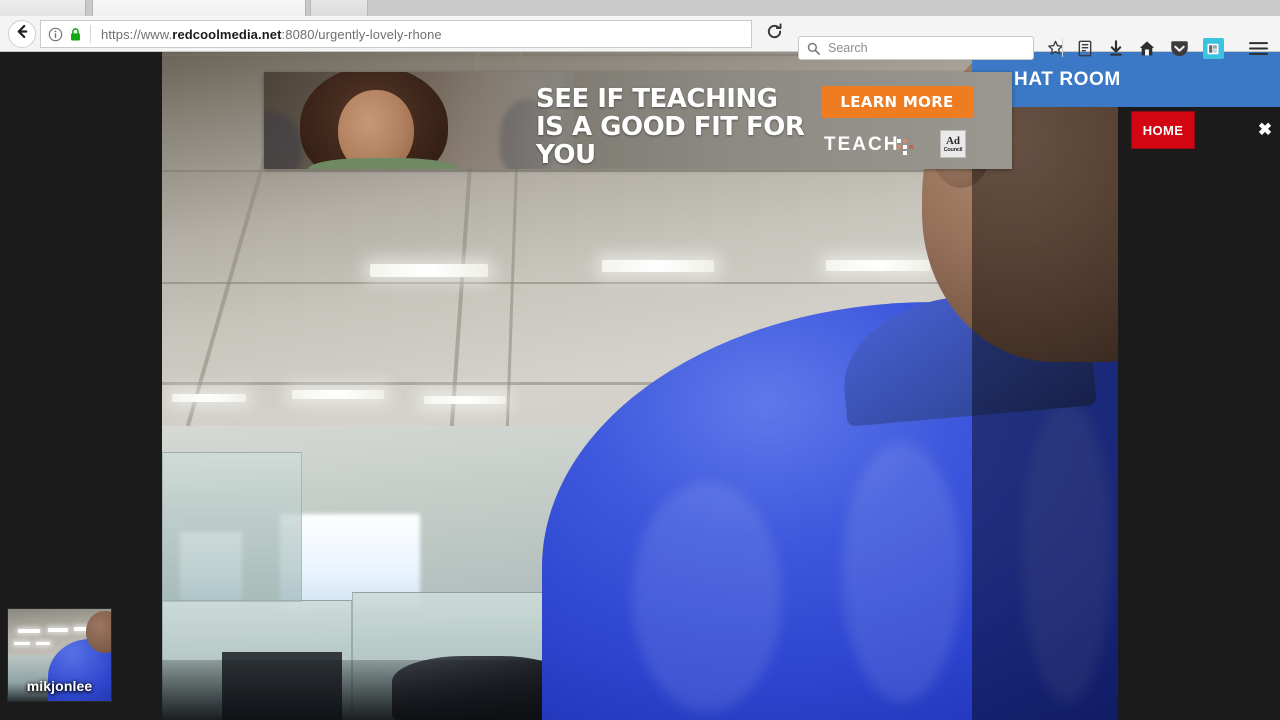  What do you see at coordinates (1116, 48) in the screenshot?
I see `downloads-icon` at bounding box center [1116, 48].